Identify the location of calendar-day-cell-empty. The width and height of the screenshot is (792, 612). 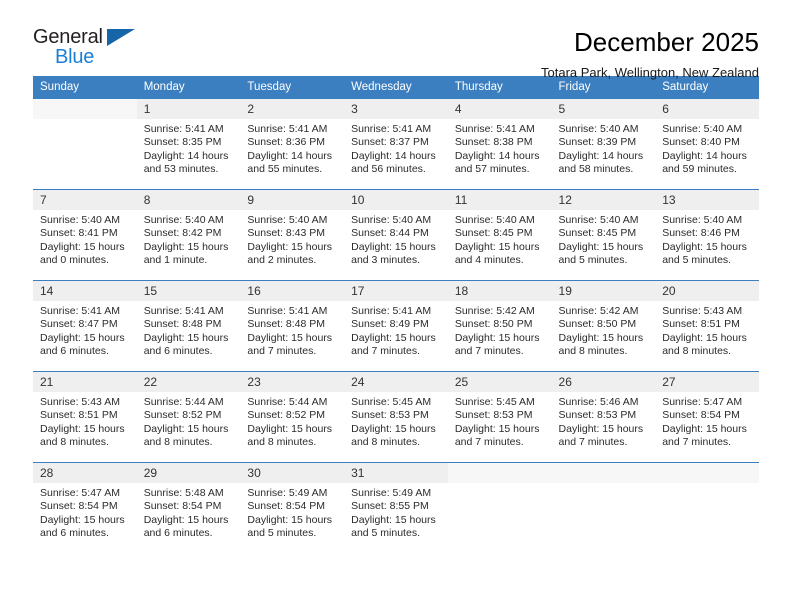
(603, 508).